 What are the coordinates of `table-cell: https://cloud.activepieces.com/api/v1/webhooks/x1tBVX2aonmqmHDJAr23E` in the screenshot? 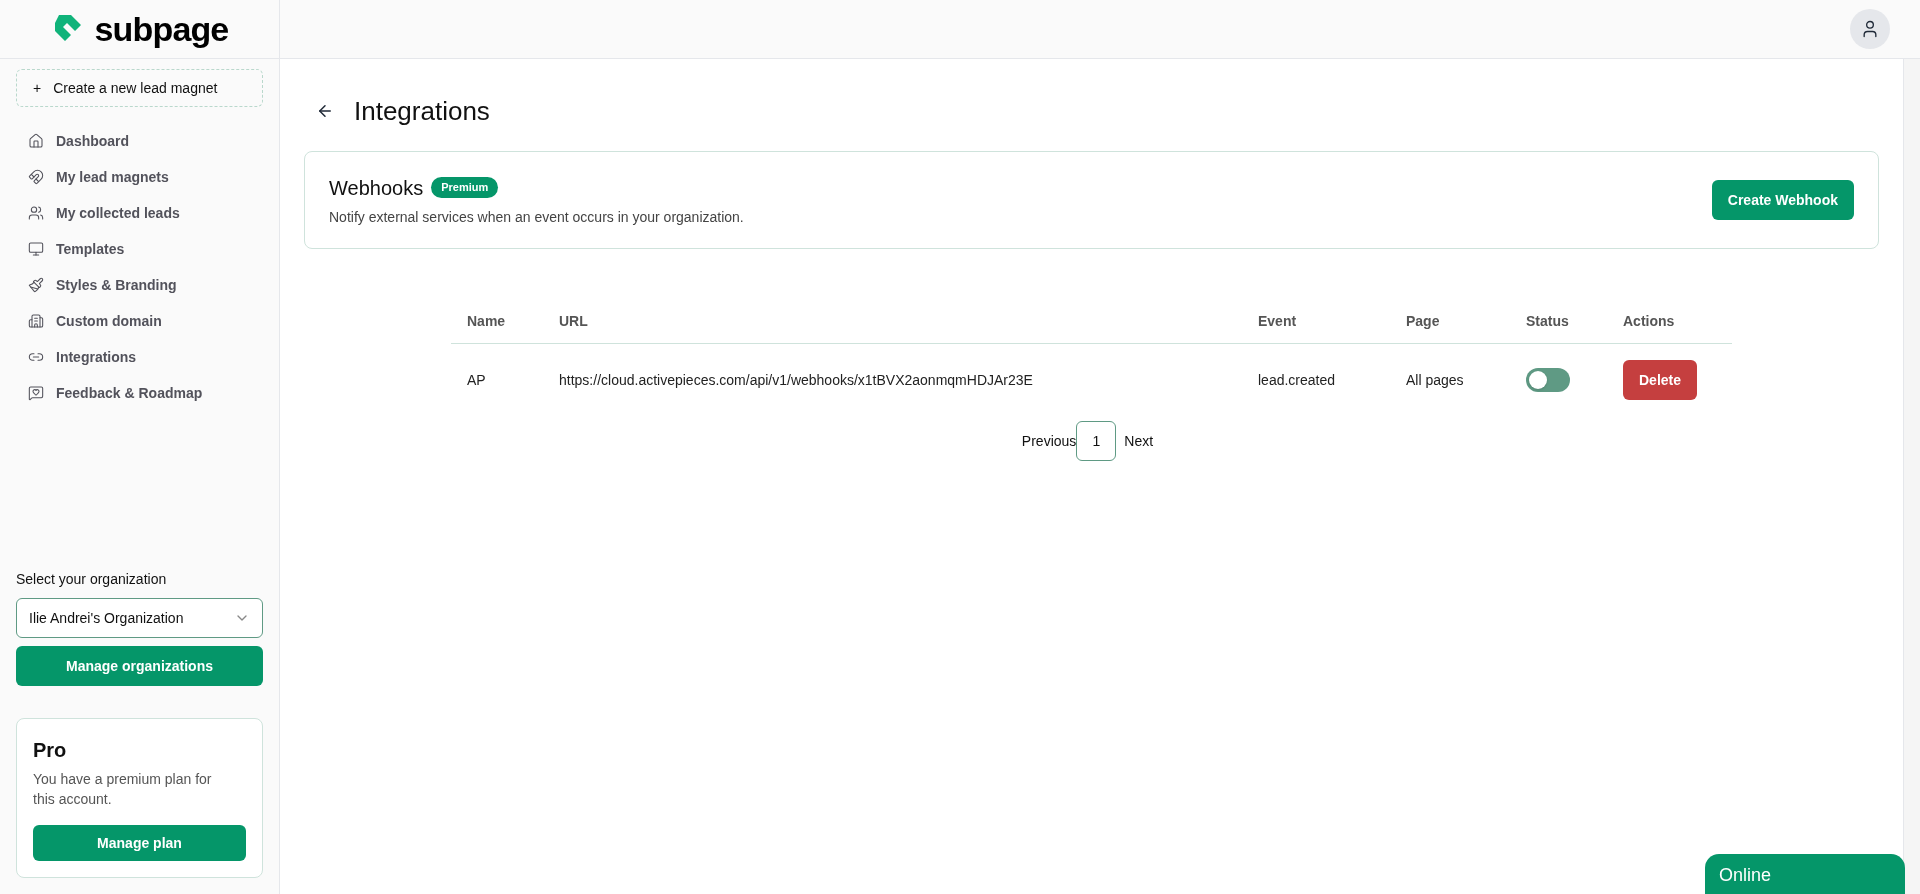 It's located at (892, 380).